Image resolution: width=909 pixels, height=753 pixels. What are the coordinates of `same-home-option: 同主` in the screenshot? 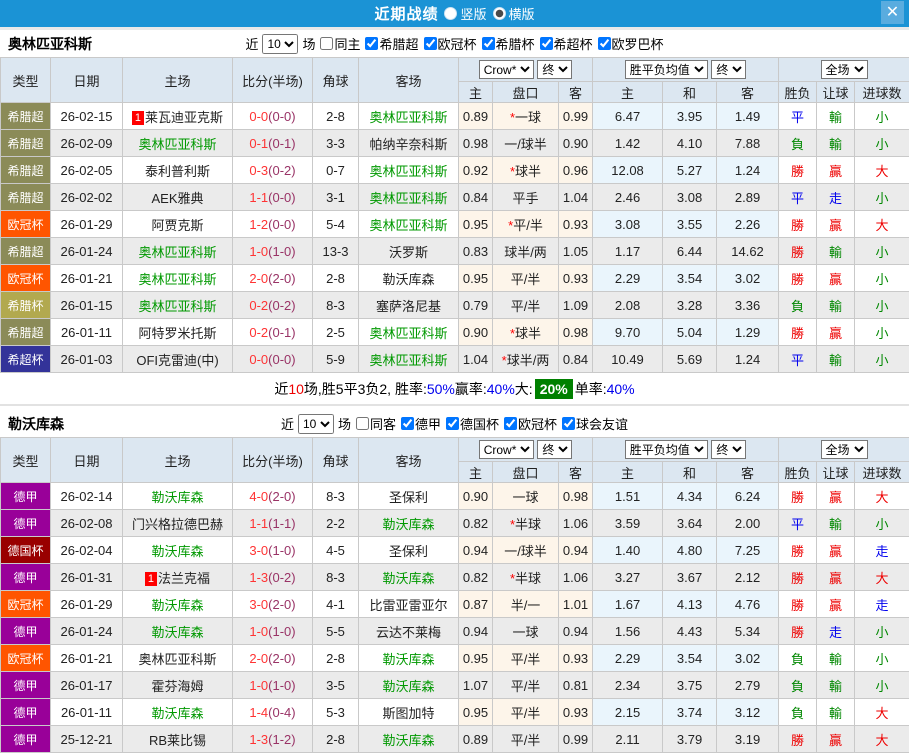 It's located at (338, 43).